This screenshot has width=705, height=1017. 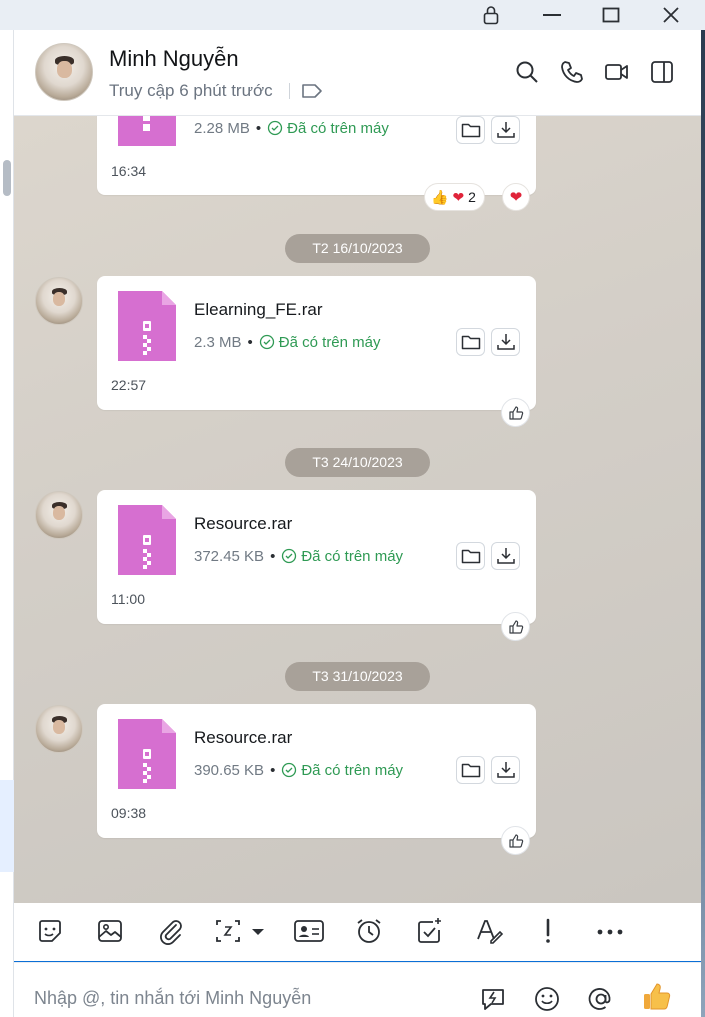 I want to click on quick-message-icon, so click(x=493, y=999).